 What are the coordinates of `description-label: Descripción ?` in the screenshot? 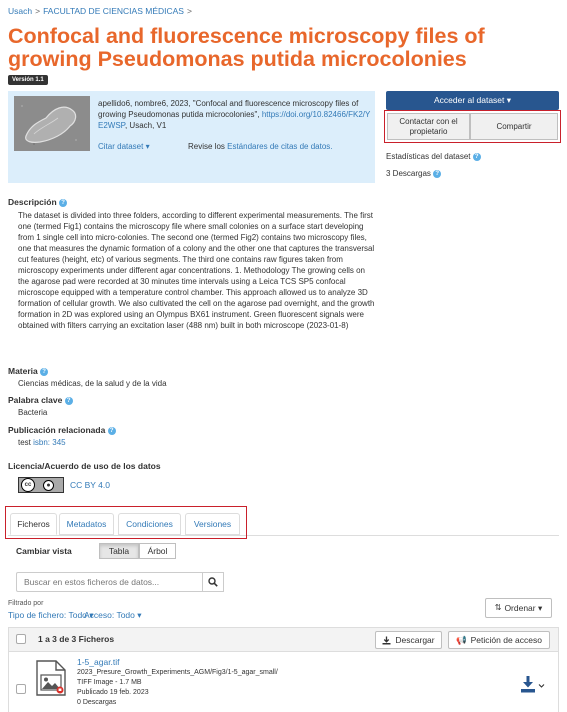 It's located at (38, 202).